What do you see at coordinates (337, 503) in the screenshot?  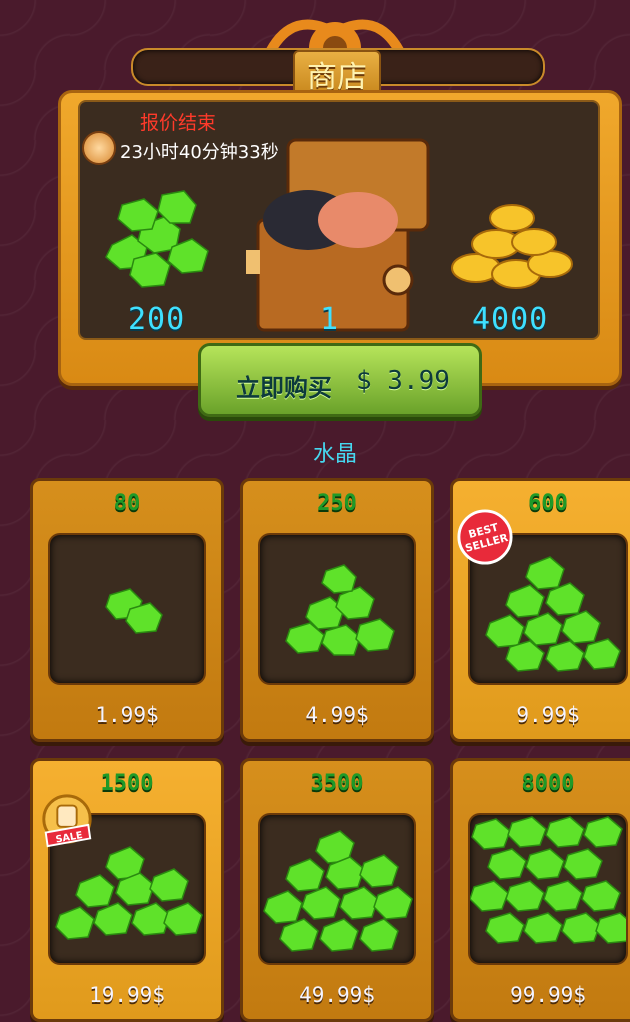 I see `pack-quantity: 250` at bounding box center [337, 503].